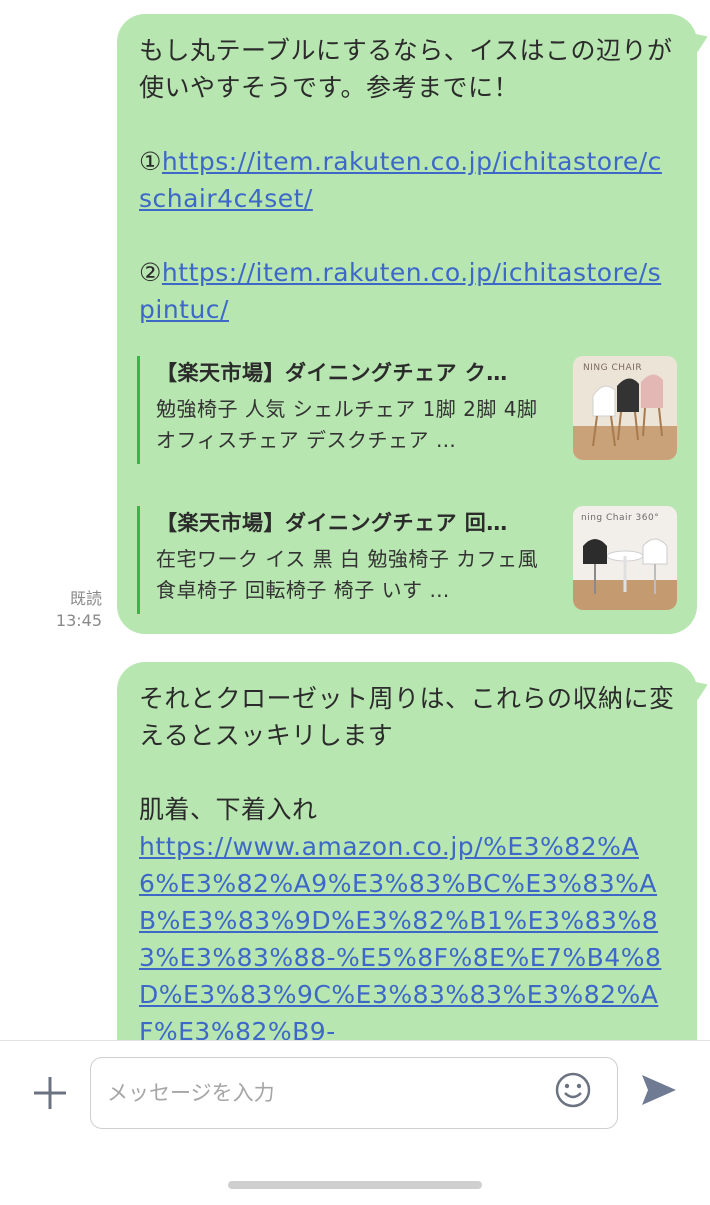 The height and width of the screenshot is (1205, 710). I want to click on message-time: 13:45, so click(78, 620).